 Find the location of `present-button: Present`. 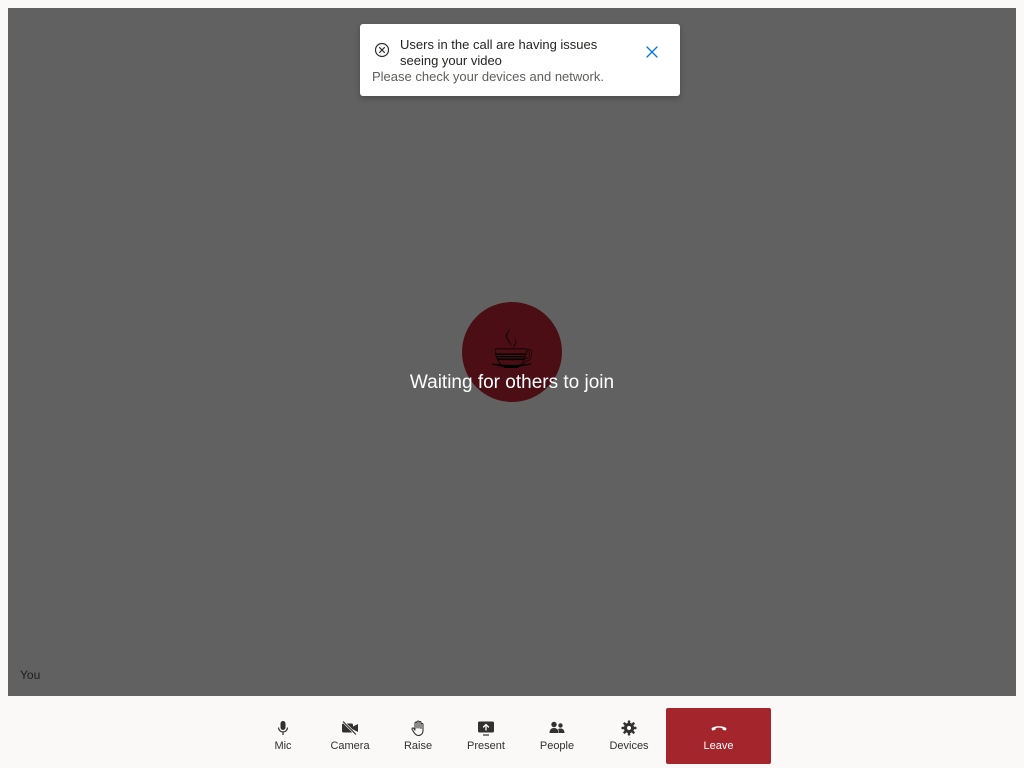

present-button: Present is located at coordinates (486, 736).